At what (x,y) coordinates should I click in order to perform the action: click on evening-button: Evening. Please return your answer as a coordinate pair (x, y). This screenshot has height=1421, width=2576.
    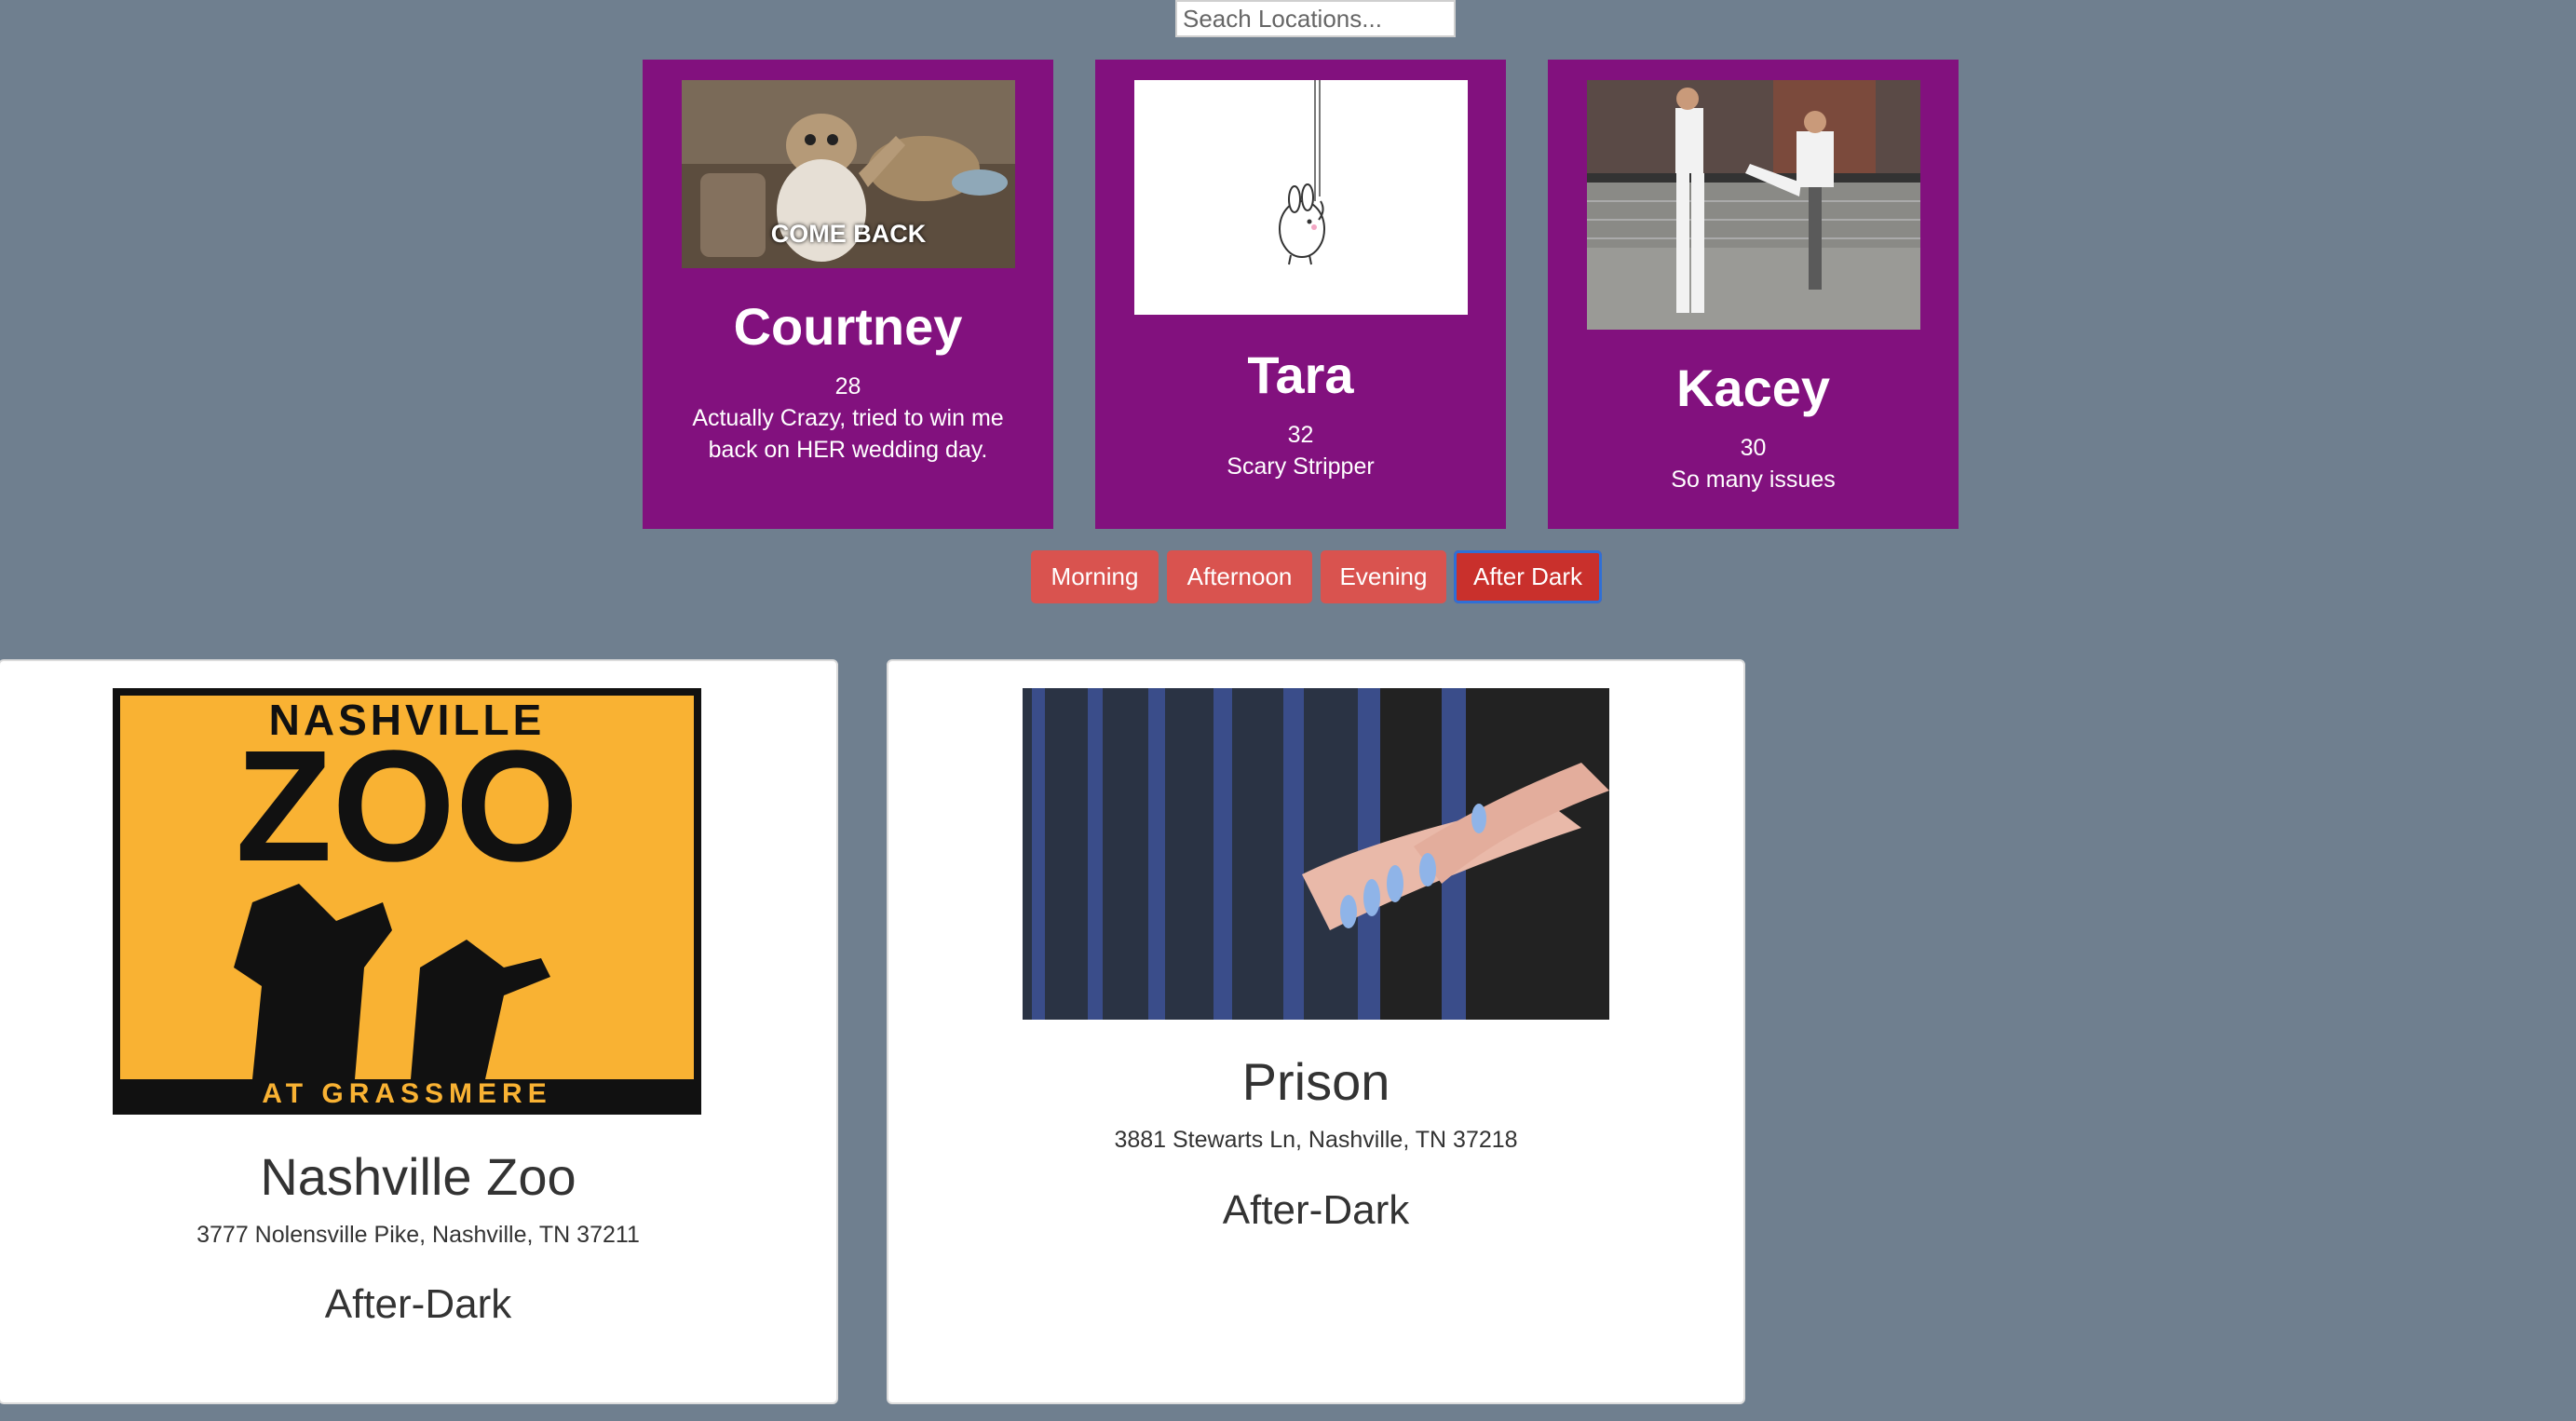
    Looking at the image, I should click on (1383, 576).